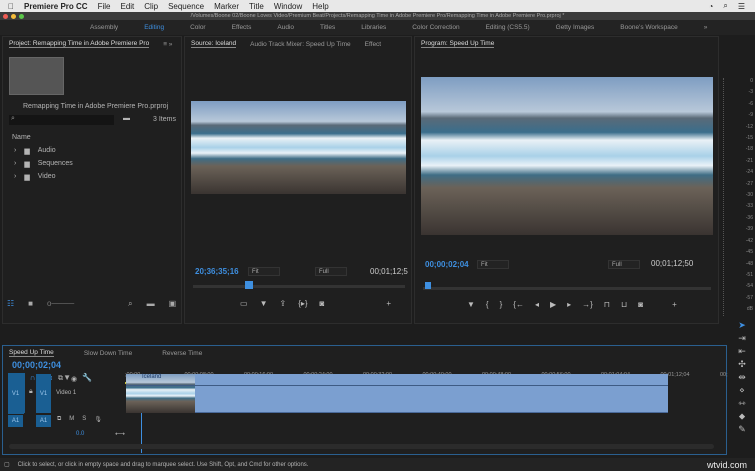  I want to click on source-scrubber, so click(299, 286).